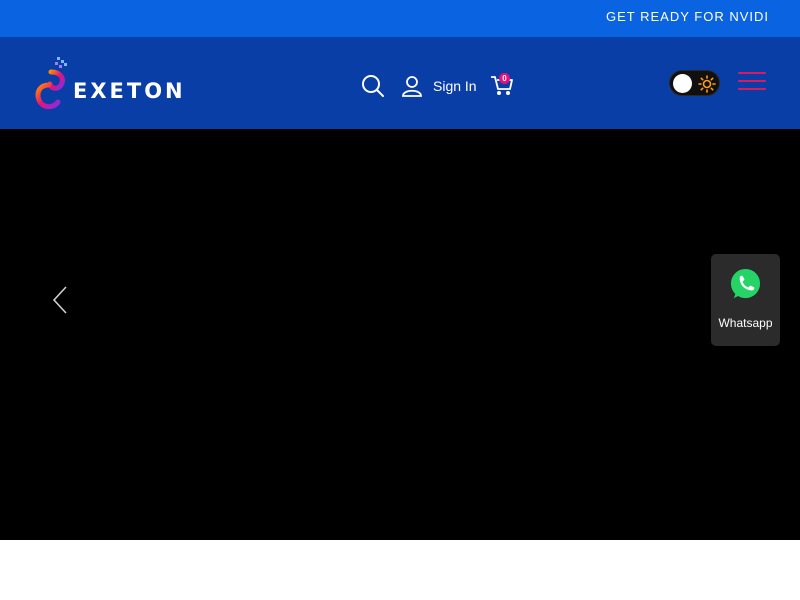 This screenshot has width=800, height=600. I want to click on site-logo: EXETON, so click(108, 84).